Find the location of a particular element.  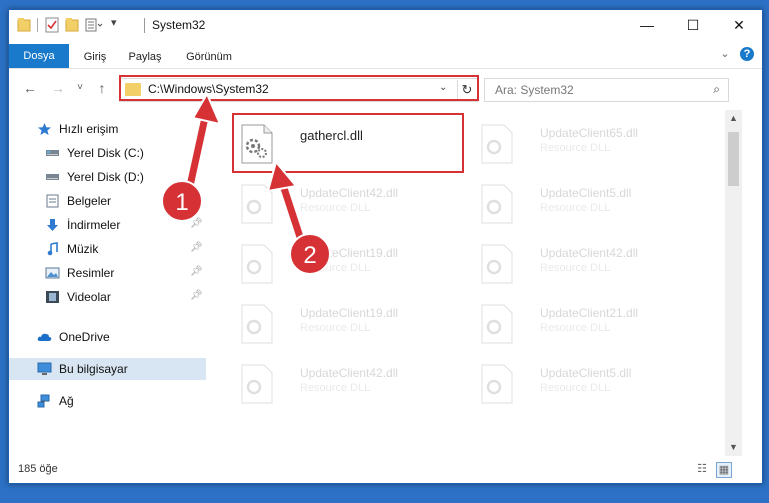

sidebar-item-downloads: İndirmeler 📌︎ is located at coordinates (107, 225).